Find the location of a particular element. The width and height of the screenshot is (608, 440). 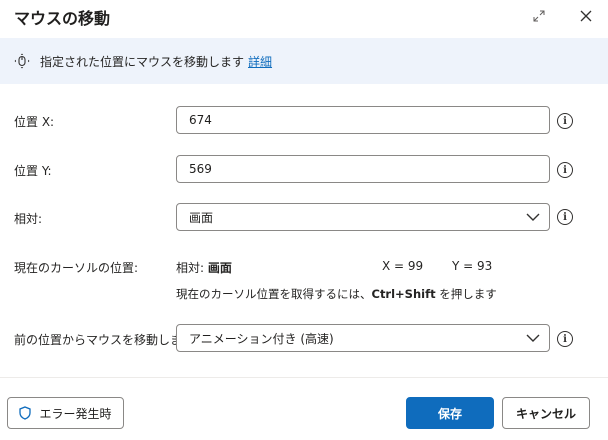

cancel-button: キャンセル is located at coordinates (546, 413).